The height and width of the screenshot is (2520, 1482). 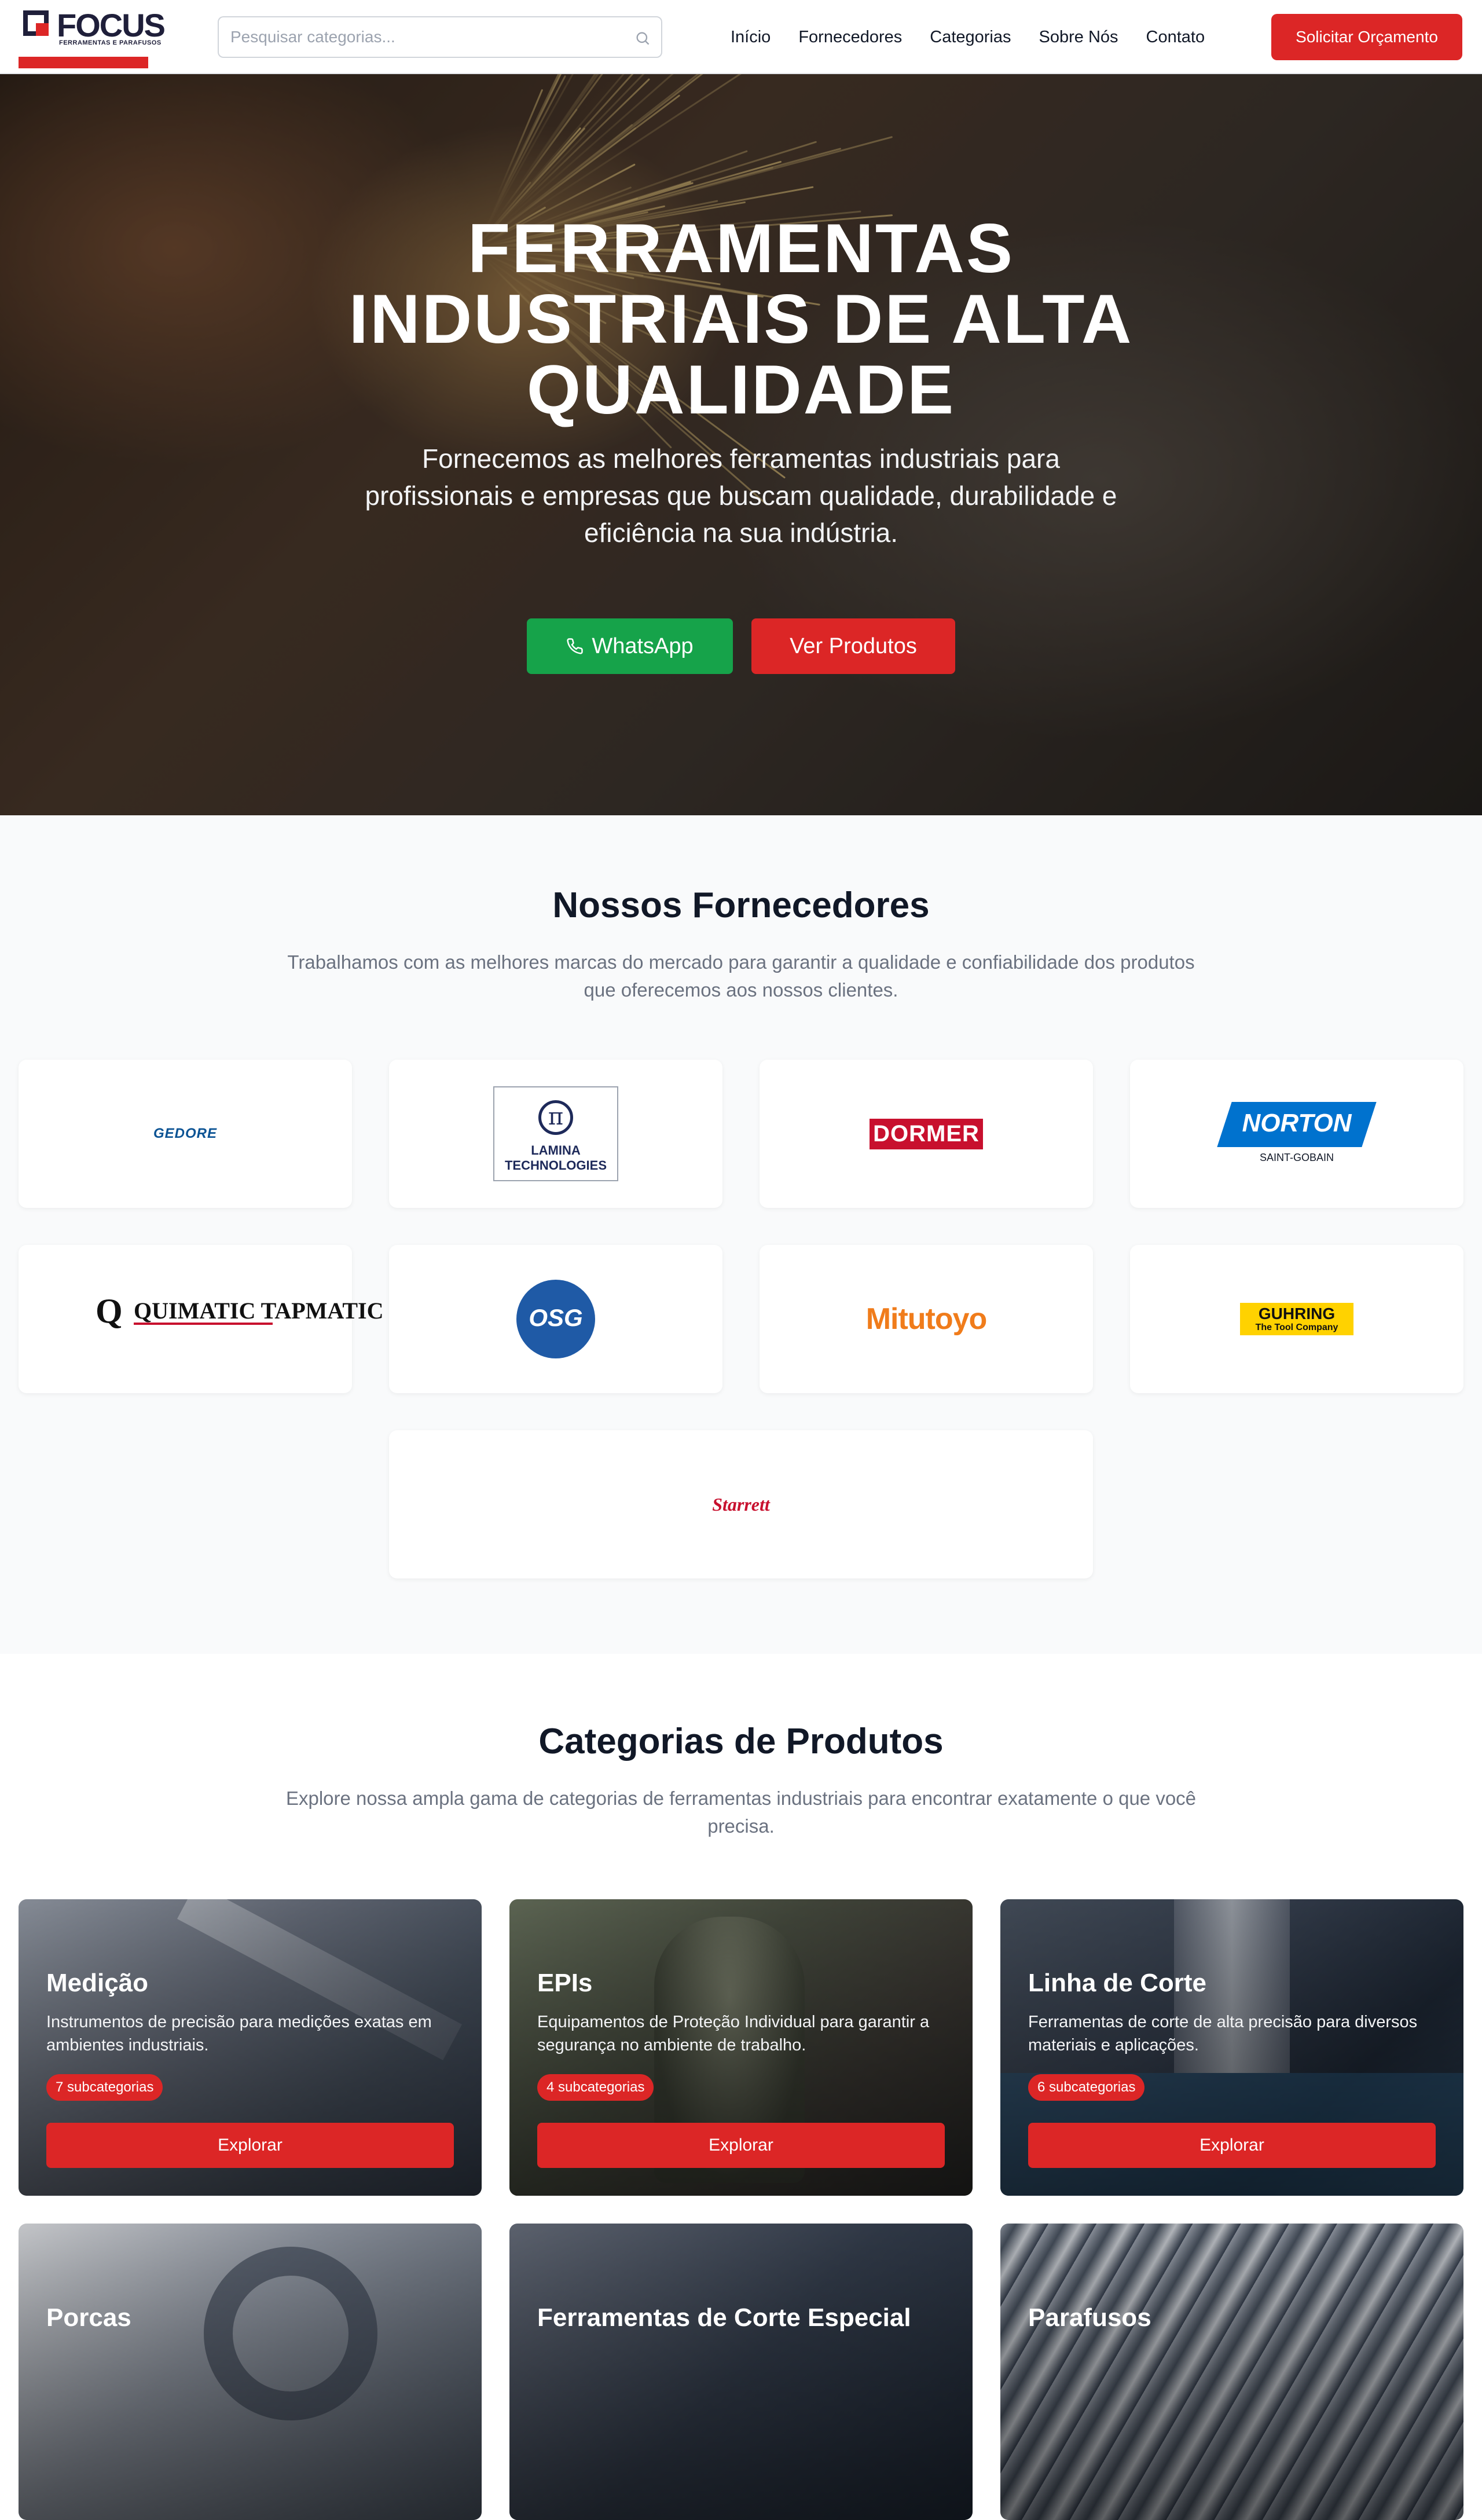 I want to click on category-card-porcas: Porcas, so click(x=250, y=2372).